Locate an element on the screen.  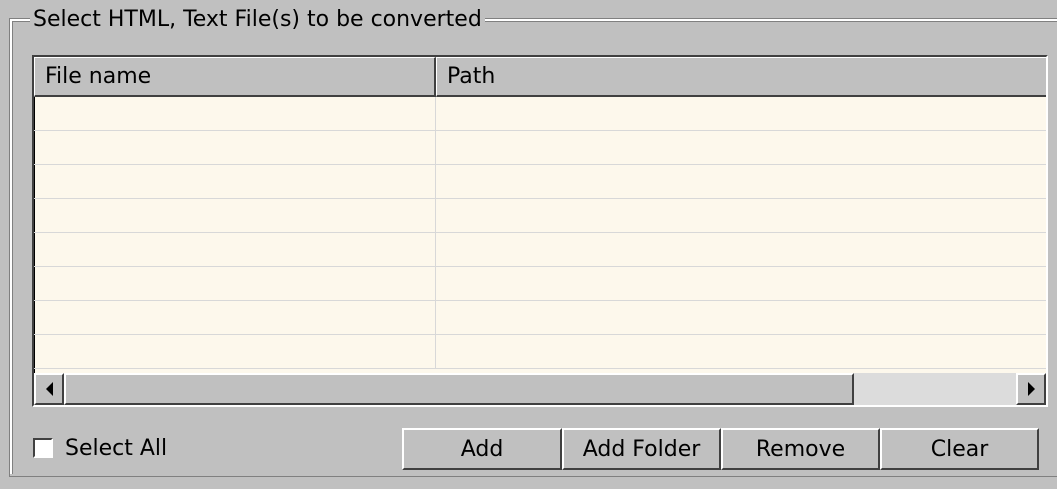
clear-button: Clear is located at coordinates (959, 449).